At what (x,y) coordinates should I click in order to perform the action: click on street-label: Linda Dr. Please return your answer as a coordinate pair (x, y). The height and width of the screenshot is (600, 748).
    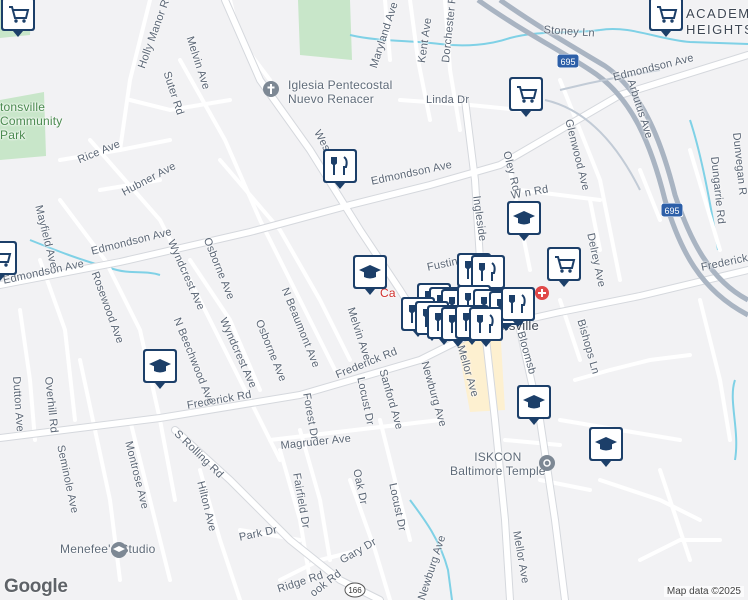
    Looking at the image, I should click on (448, 100).